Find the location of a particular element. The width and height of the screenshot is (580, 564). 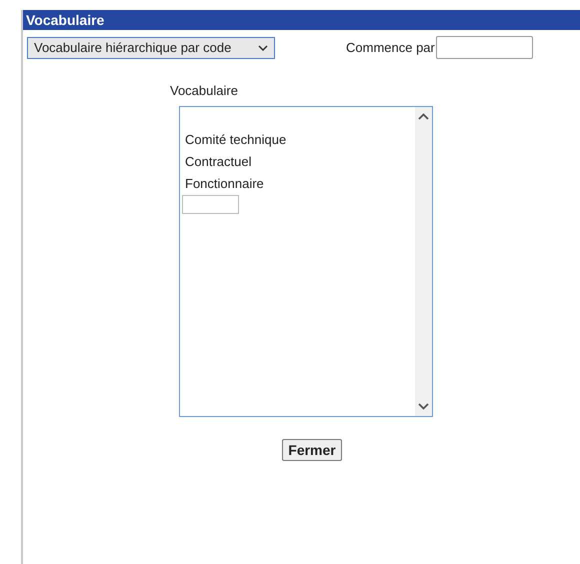

chevron-up-icon is located at coordinates (423, 116).